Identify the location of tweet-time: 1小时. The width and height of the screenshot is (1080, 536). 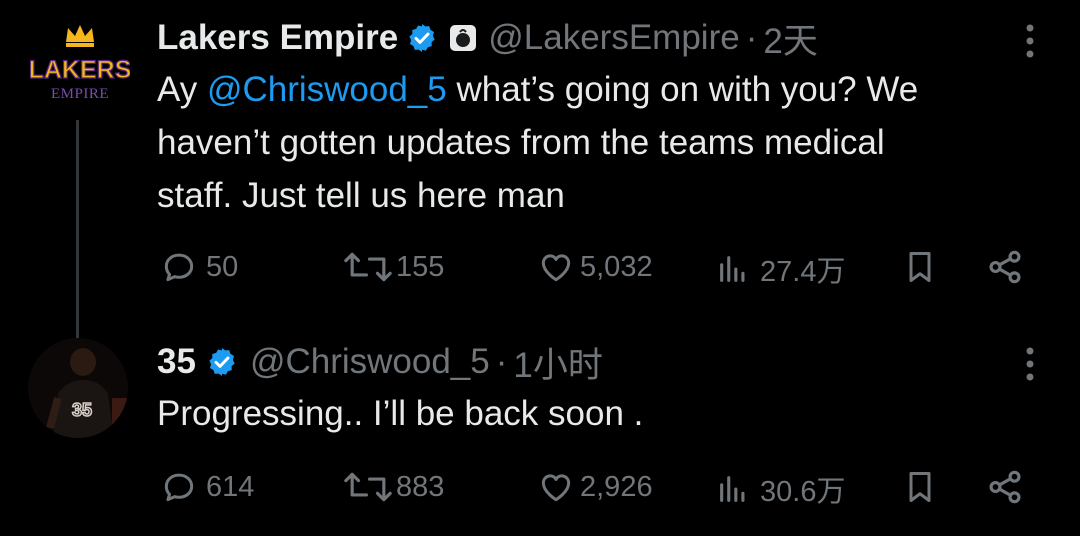
(557, 362).